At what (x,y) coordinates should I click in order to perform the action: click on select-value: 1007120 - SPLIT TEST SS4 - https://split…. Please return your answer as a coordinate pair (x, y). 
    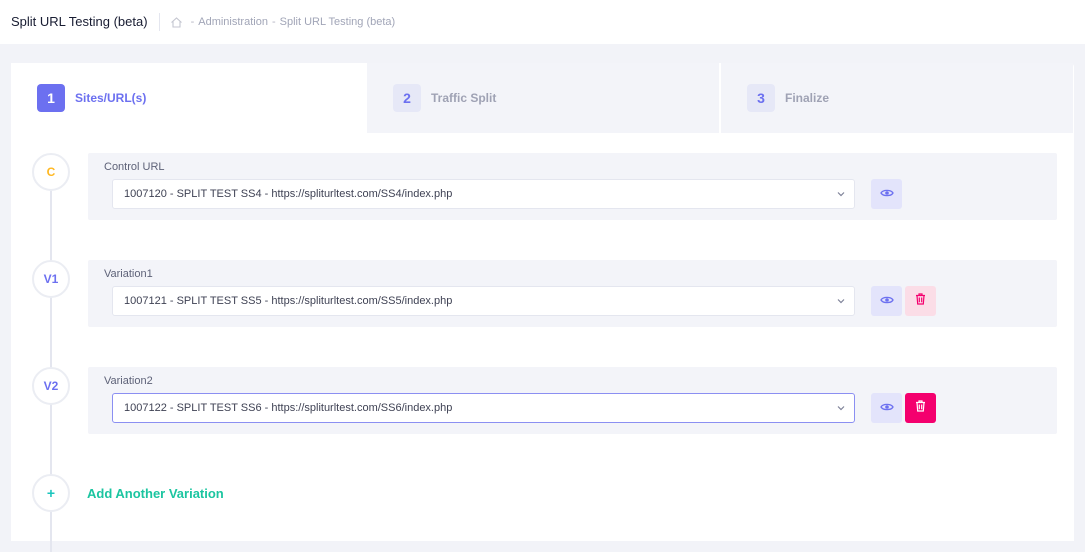
    Looking at the image, I should click on (288, 194).